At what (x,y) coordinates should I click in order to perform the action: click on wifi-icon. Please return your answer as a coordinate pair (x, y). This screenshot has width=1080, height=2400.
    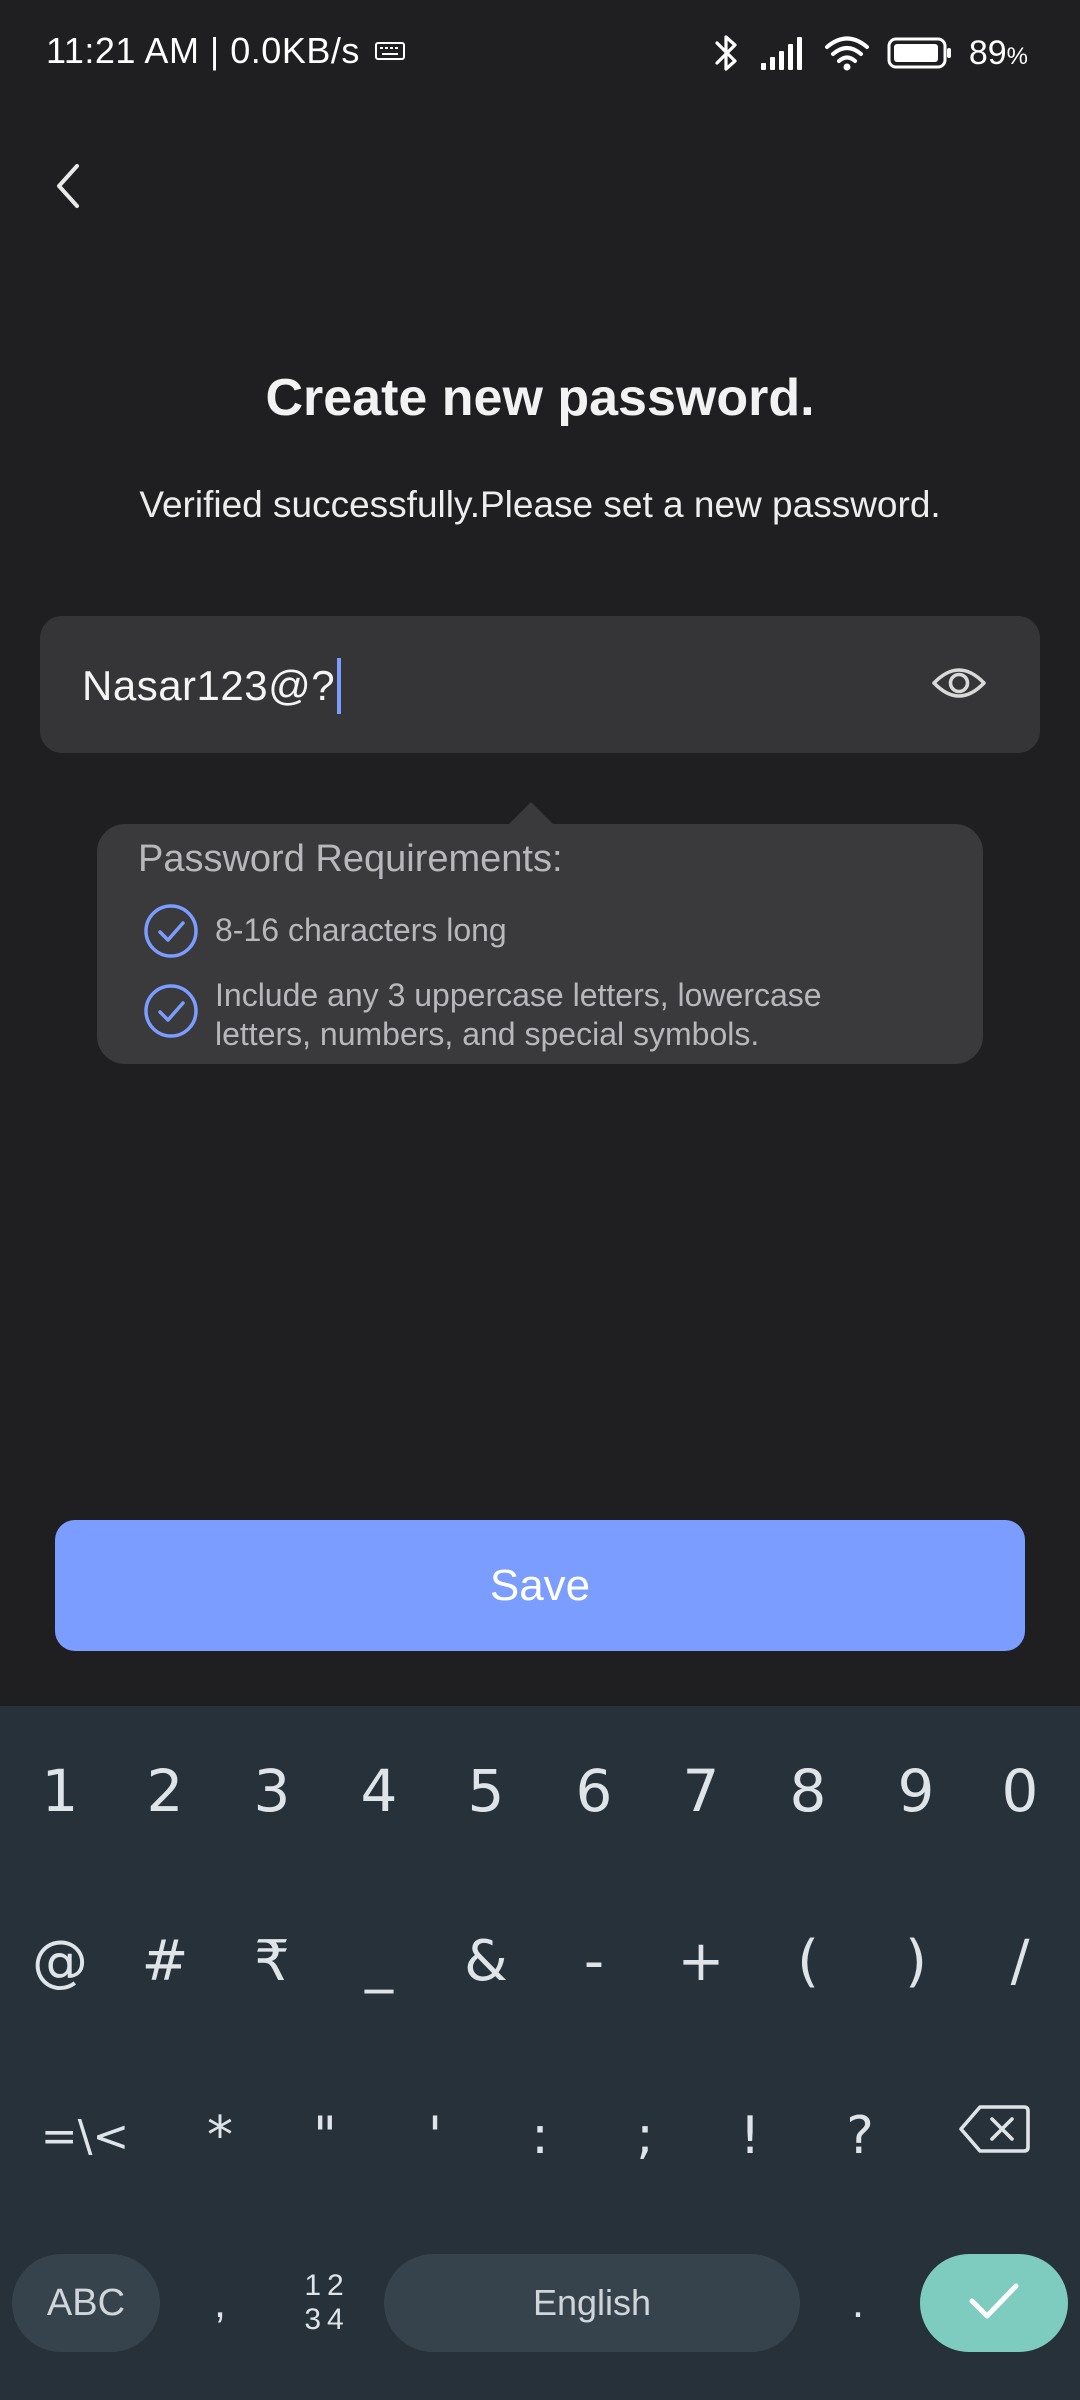
    Looking at the image, I should click on (847, 53).